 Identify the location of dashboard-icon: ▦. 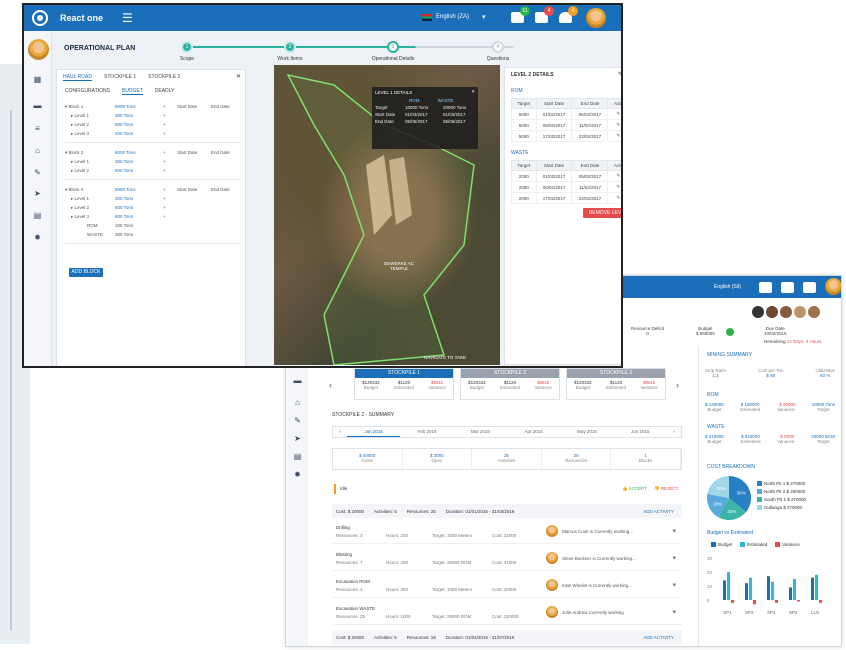
(37, 79).